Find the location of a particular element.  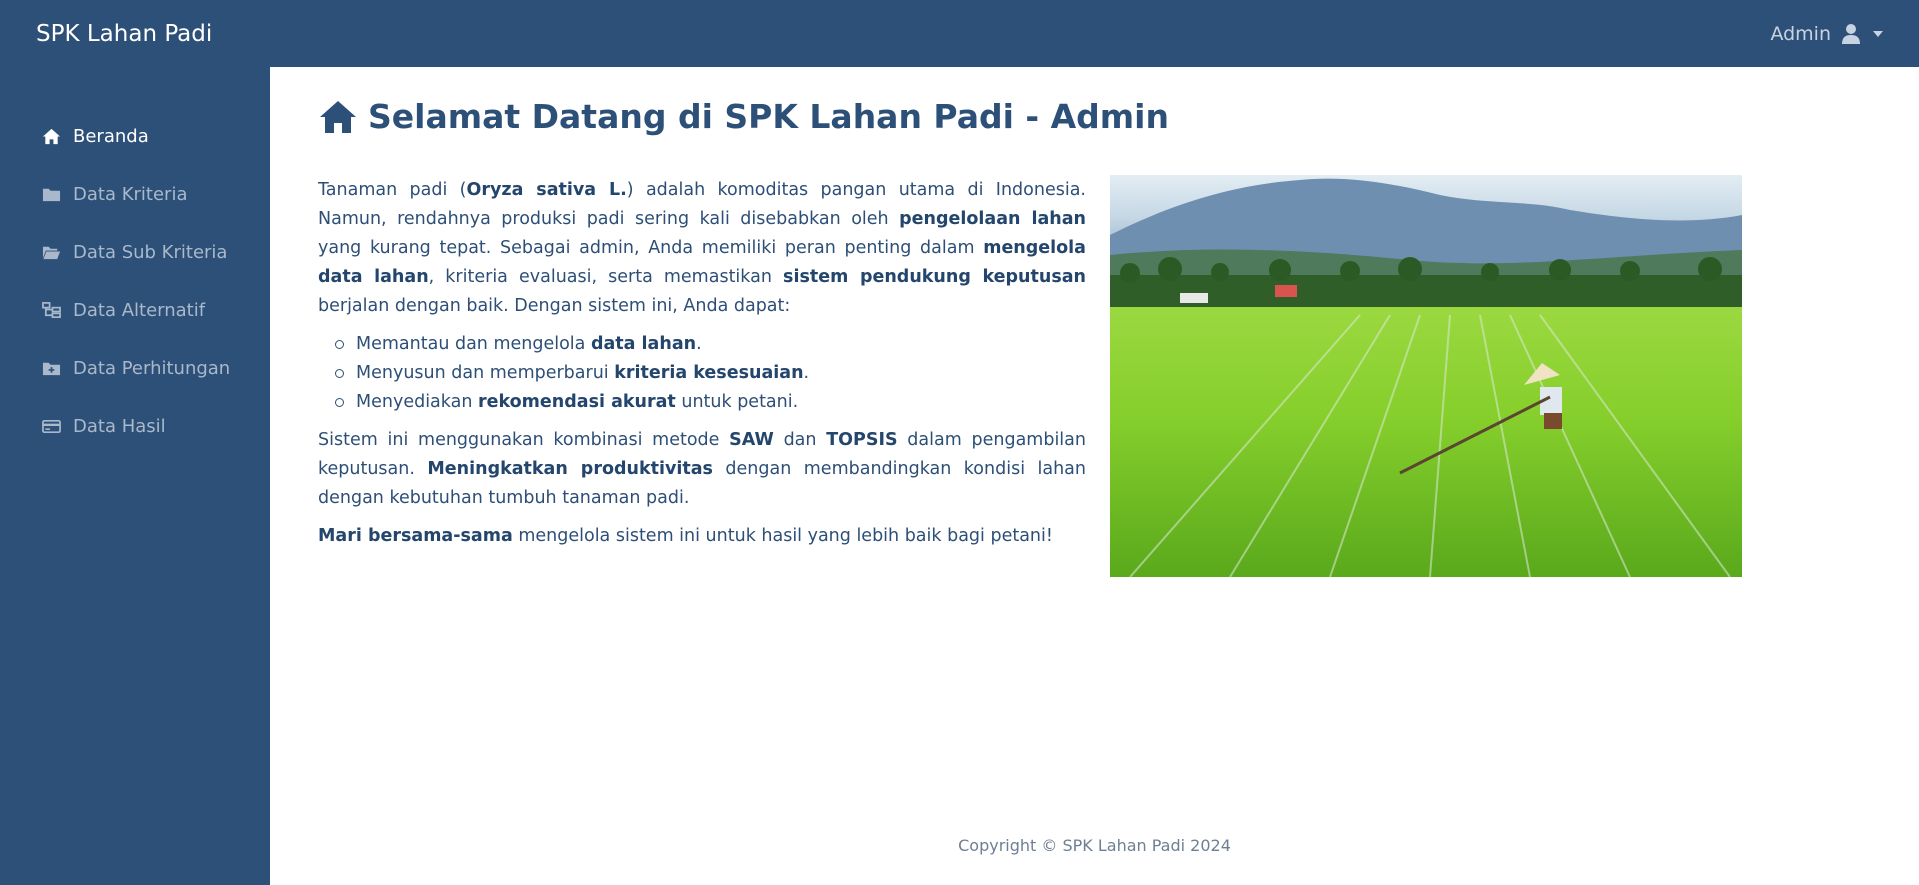

brand-title: SPK Lahan Padi is located at coordinates (124, 34).